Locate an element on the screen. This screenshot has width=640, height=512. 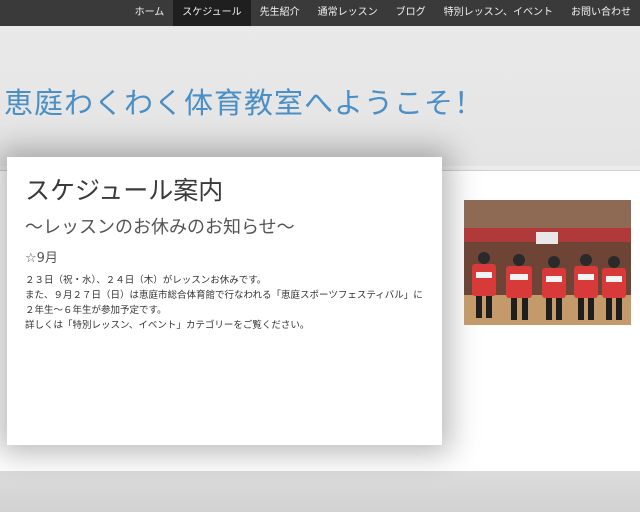
nav-item-home: ホーム is located at coordinates (150, 13).